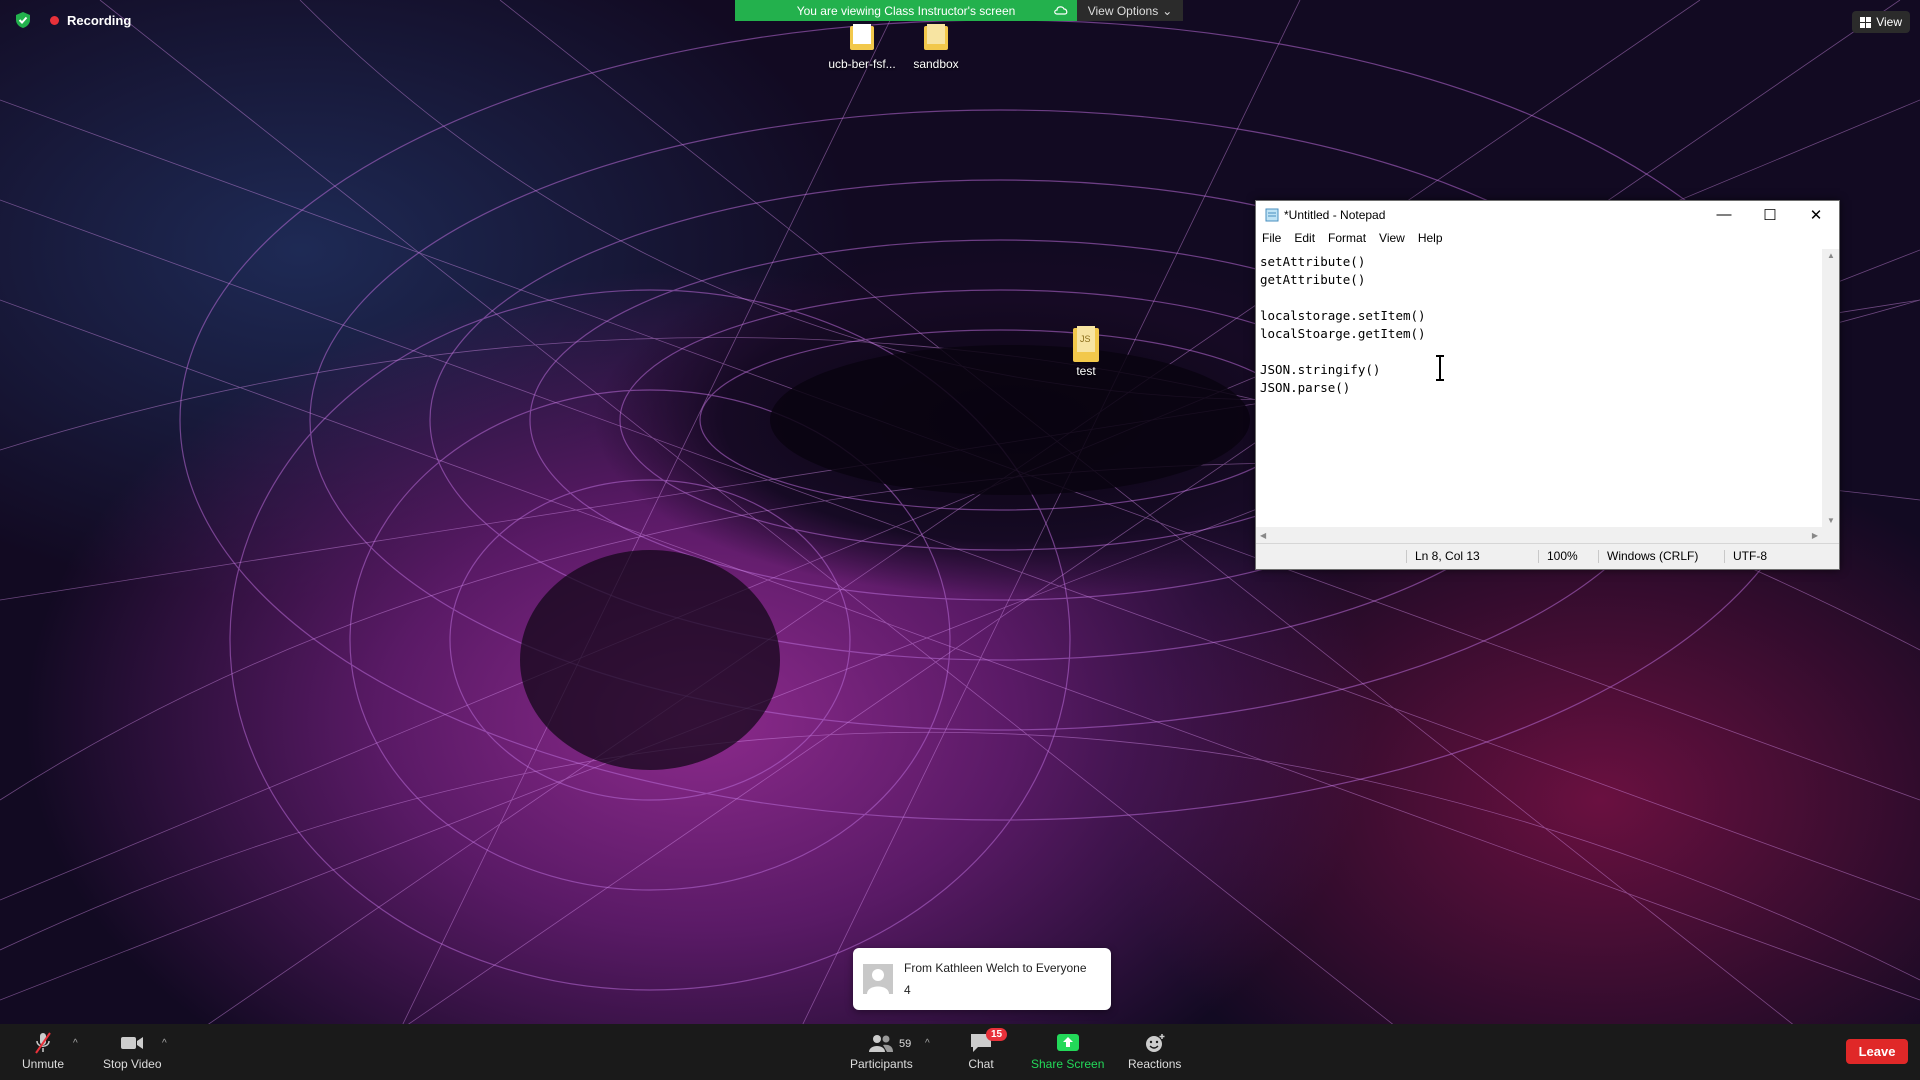  What do you see at coordinates (881, 1043) in the screenshot?
I see `participants-icon` at bounding box center [881, 1043].